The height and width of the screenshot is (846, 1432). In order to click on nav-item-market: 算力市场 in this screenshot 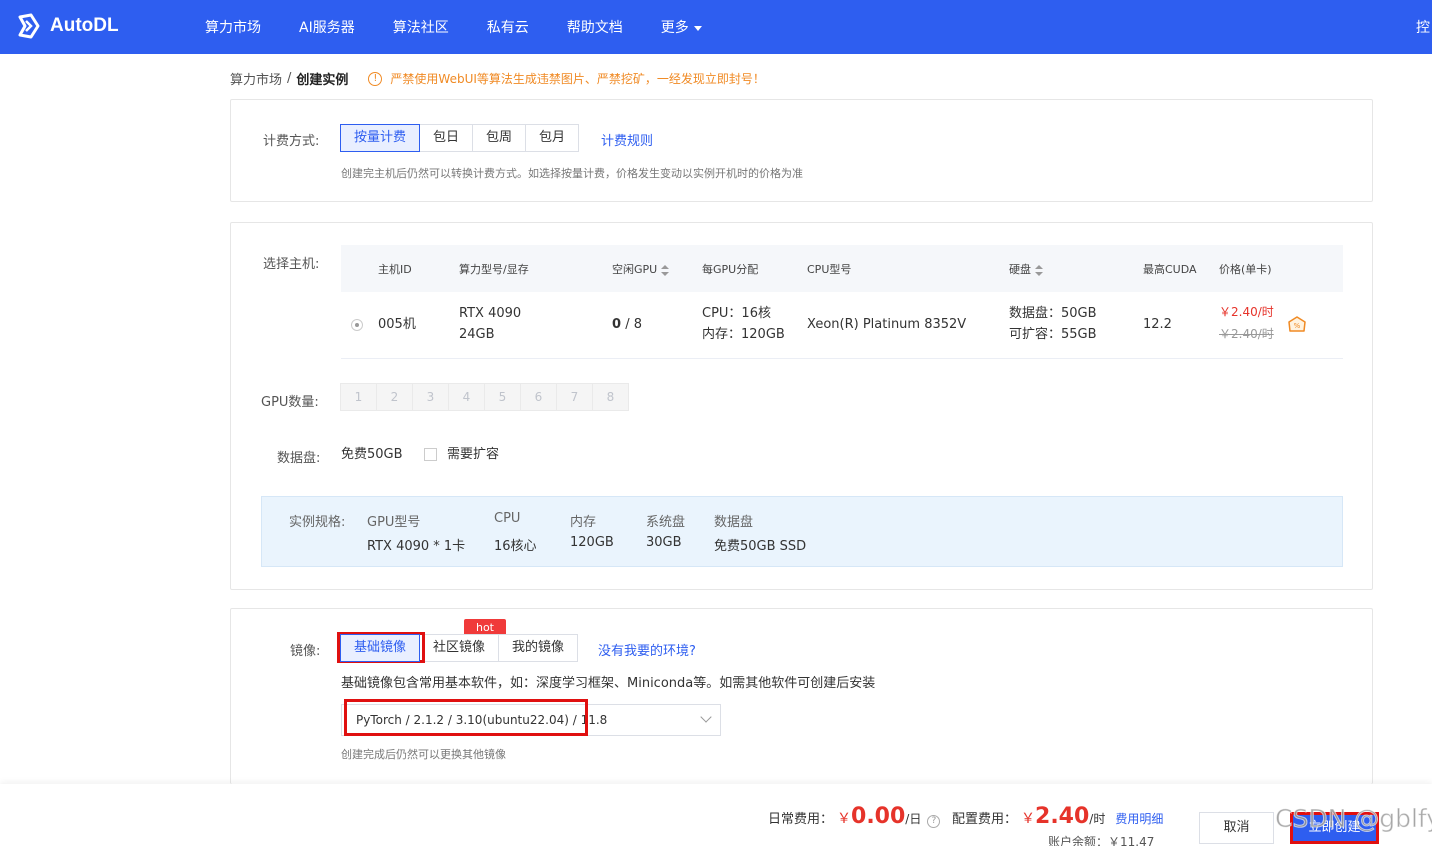, I will do `click(233, 27)`.